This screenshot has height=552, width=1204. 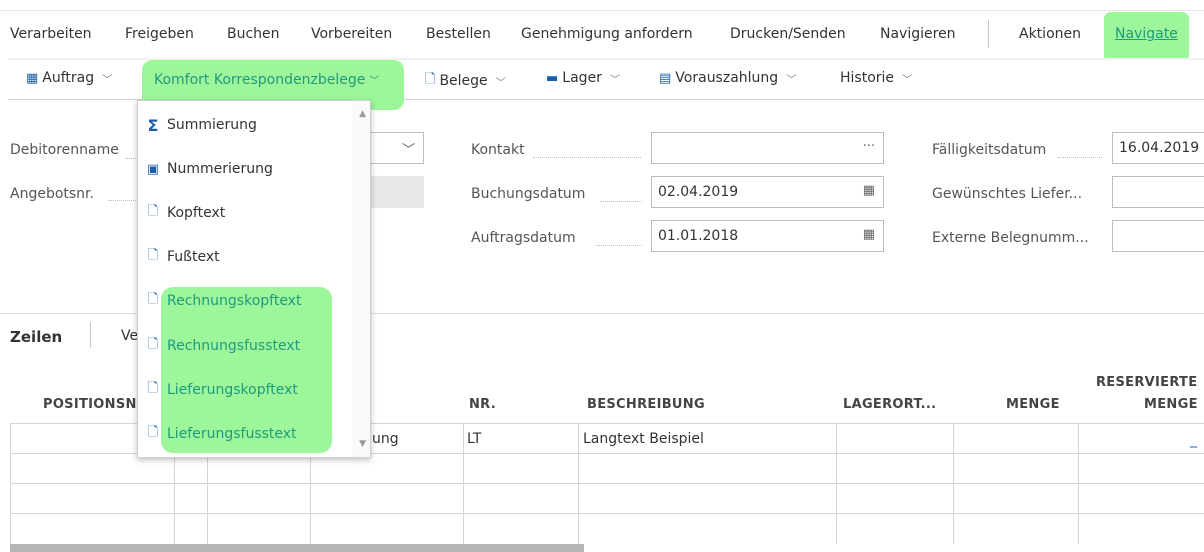 What do you see at coordinates (602, 10) in the screenshot?
I see `top-divider` at bounding box center [602, 10].